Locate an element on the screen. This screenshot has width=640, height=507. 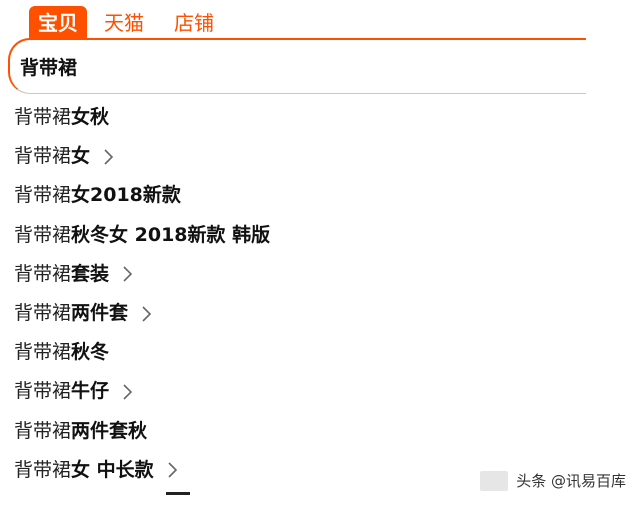
tab-baobei: 宝贝 is located at coordinates (58, 22).